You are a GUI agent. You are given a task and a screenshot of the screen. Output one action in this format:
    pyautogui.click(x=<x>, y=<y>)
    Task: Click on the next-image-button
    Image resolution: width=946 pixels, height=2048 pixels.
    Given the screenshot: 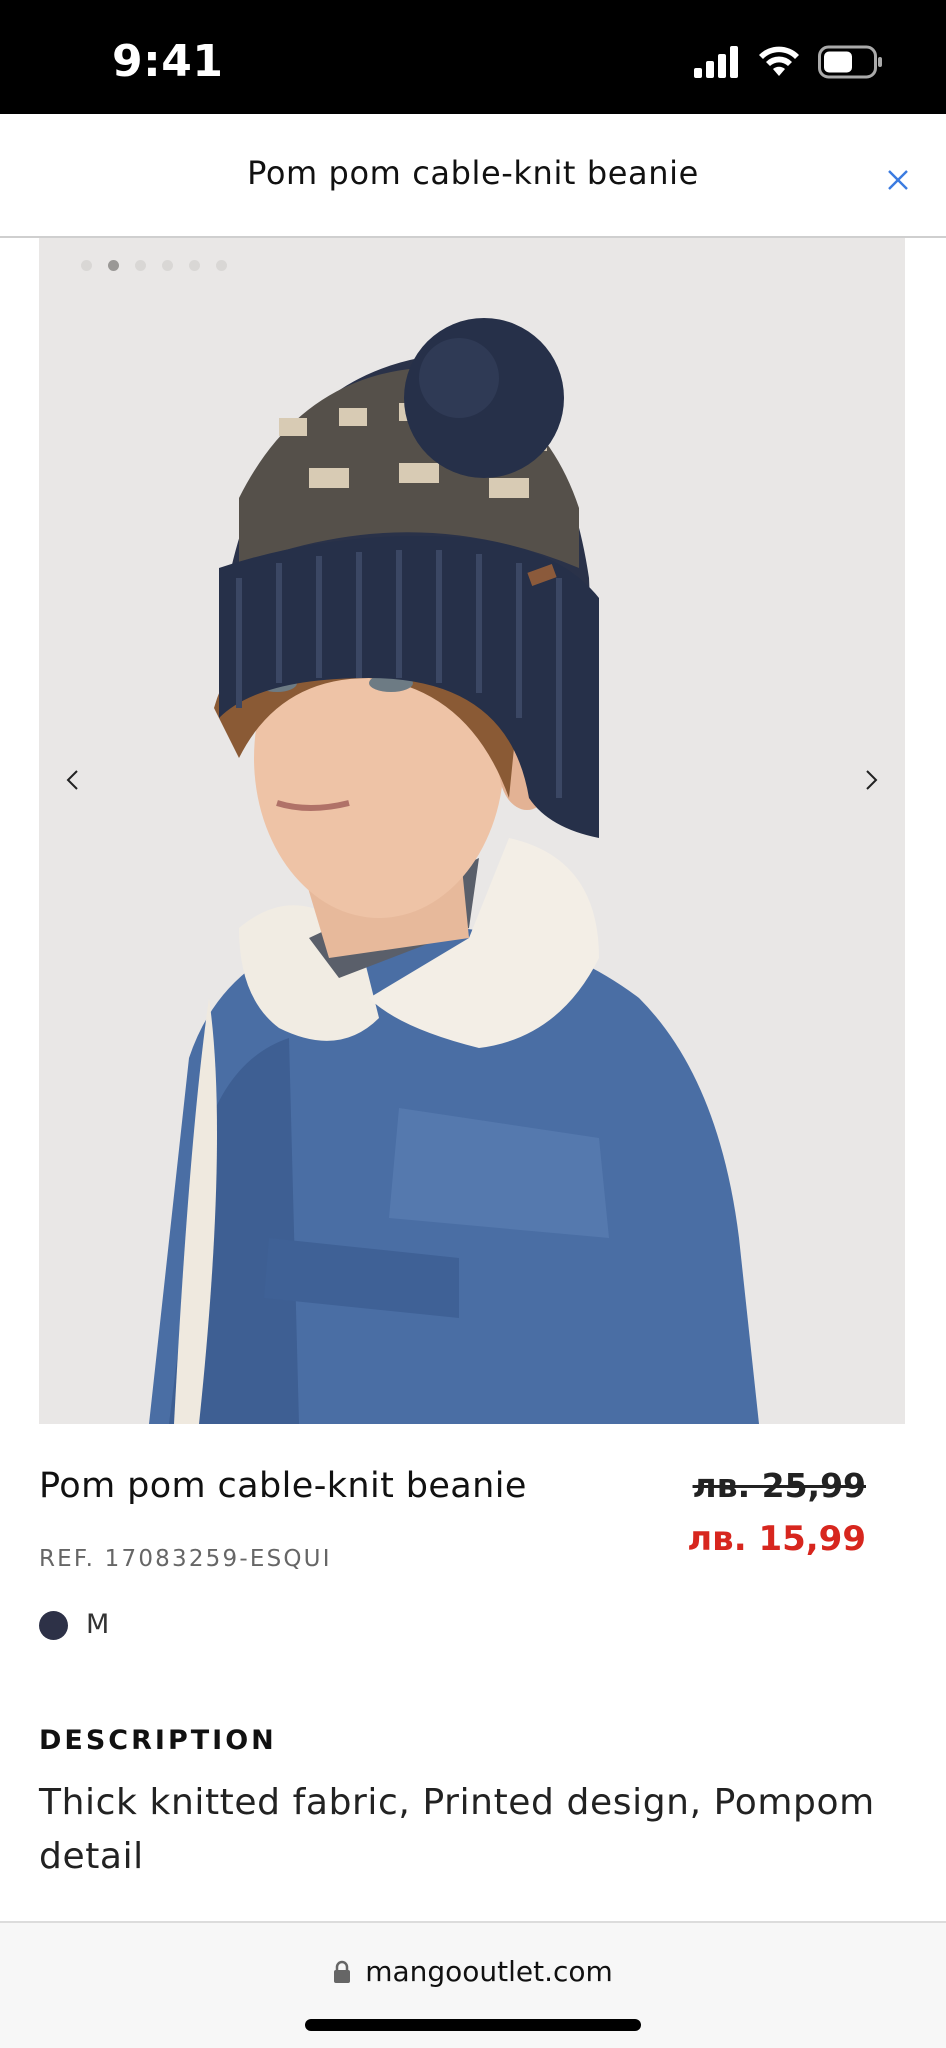 What is the action you would take?
    pyautogui.click(x=871, y=780)
    